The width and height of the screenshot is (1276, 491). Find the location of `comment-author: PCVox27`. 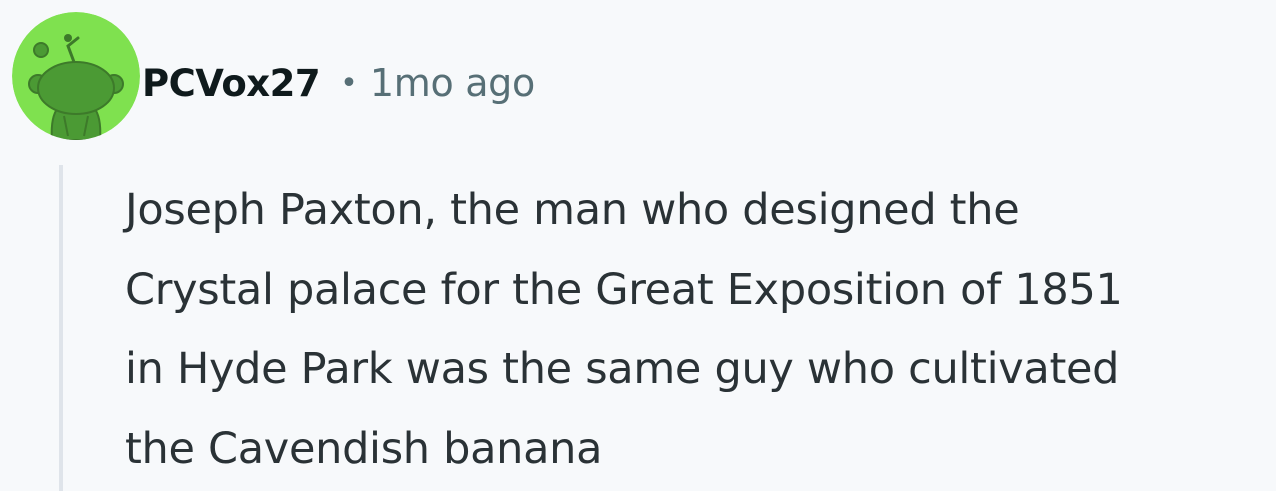

comment-author: PCVox27 is located at coordinates (231, 83).